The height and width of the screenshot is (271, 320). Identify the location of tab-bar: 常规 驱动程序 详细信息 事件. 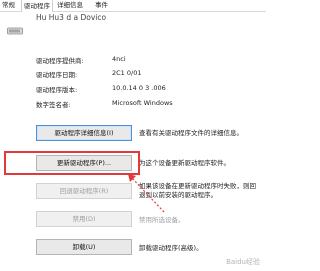
(133, 6).